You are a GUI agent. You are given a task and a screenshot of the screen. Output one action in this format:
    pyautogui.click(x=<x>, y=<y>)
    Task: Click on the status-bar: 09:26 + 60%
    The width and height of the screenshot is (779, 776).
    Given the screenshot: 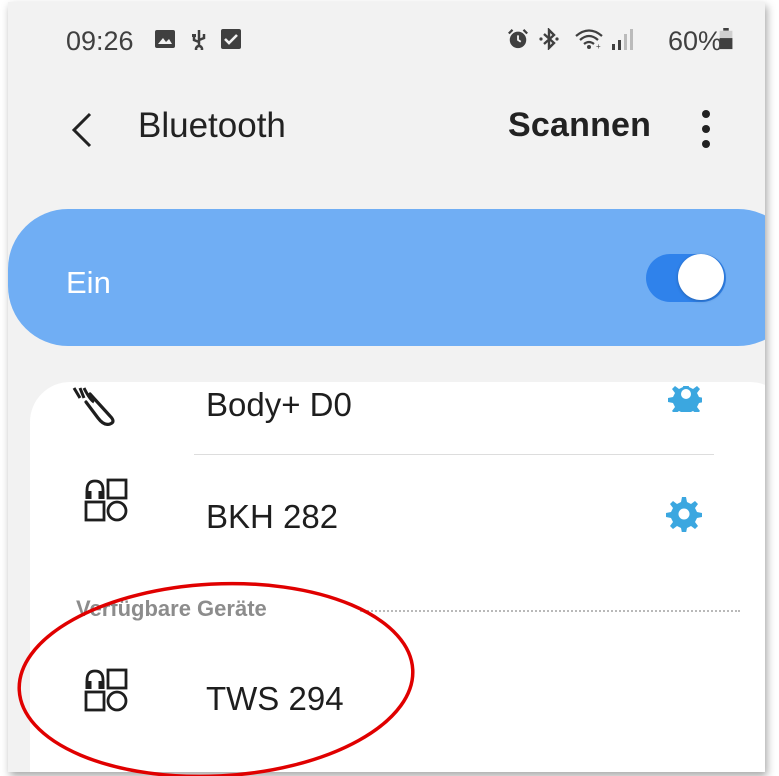 What is the action you would take?
    pyautogui.click(x=386, y=42)
    